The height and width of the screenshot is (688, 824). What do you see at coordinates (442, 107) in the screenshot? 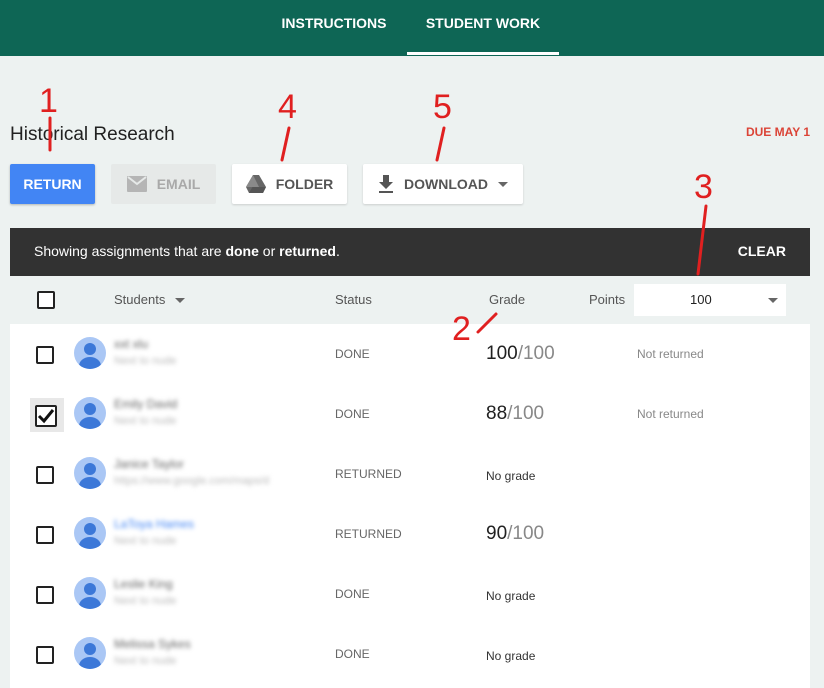
I see `annotation-5: 5` at bounding box center [442, 107].